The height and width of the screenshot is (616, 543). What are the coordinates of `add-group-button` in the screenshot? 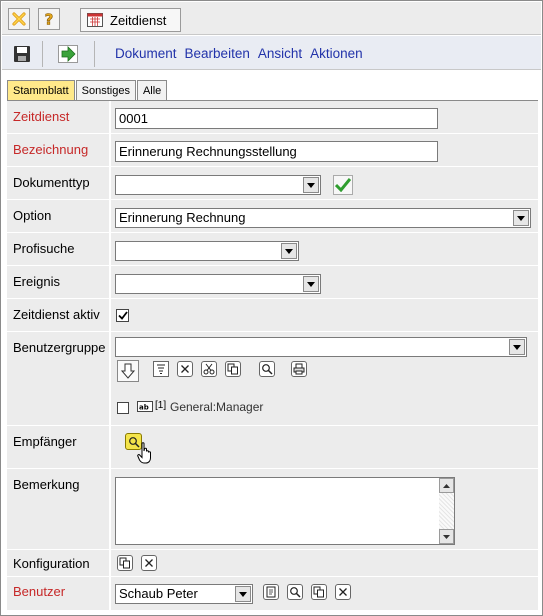 It's located at (128, 371).